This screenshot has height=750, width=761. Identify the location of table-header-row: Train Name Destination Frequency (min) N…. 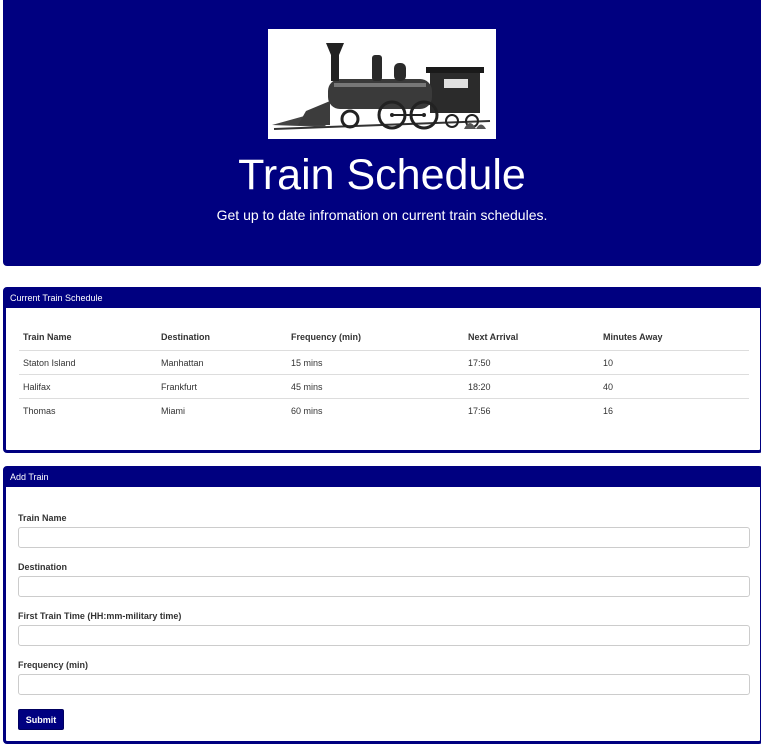
(384, 337).